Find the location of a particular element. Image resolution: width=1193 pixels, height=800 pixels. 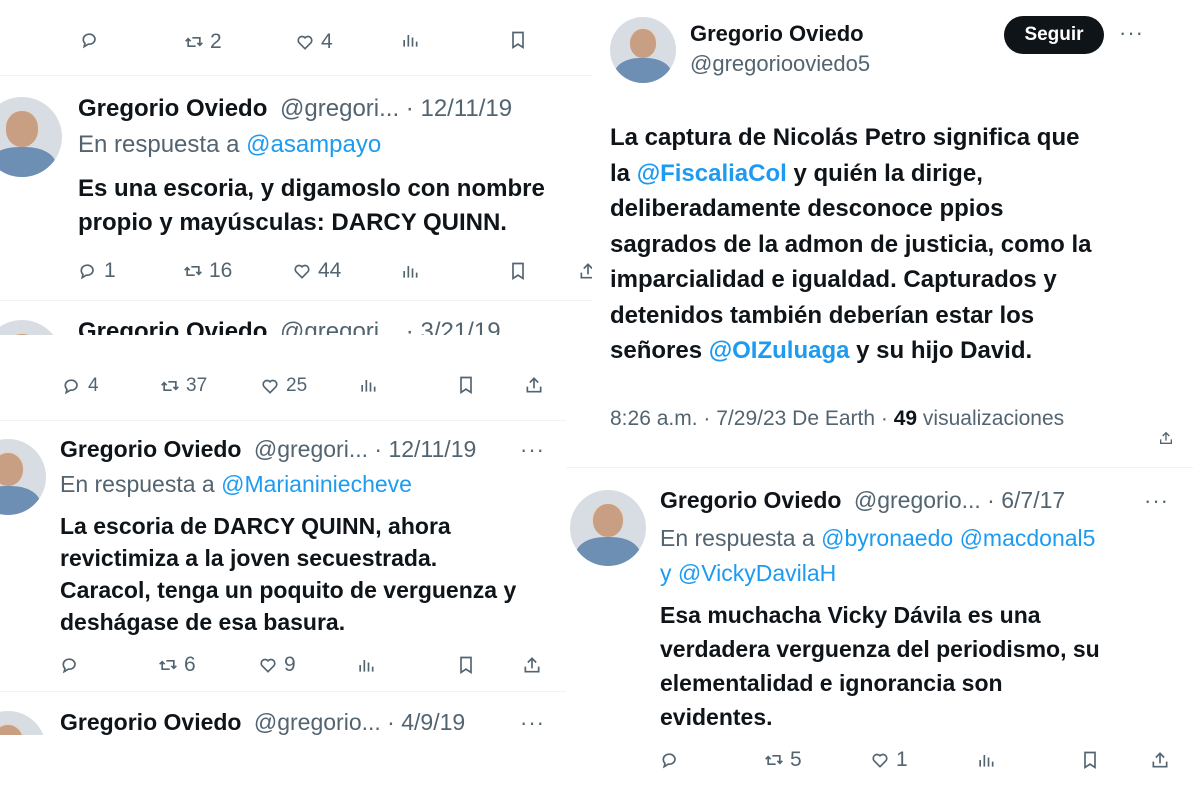

like-button: 1 is located at coordinates (889, 760).